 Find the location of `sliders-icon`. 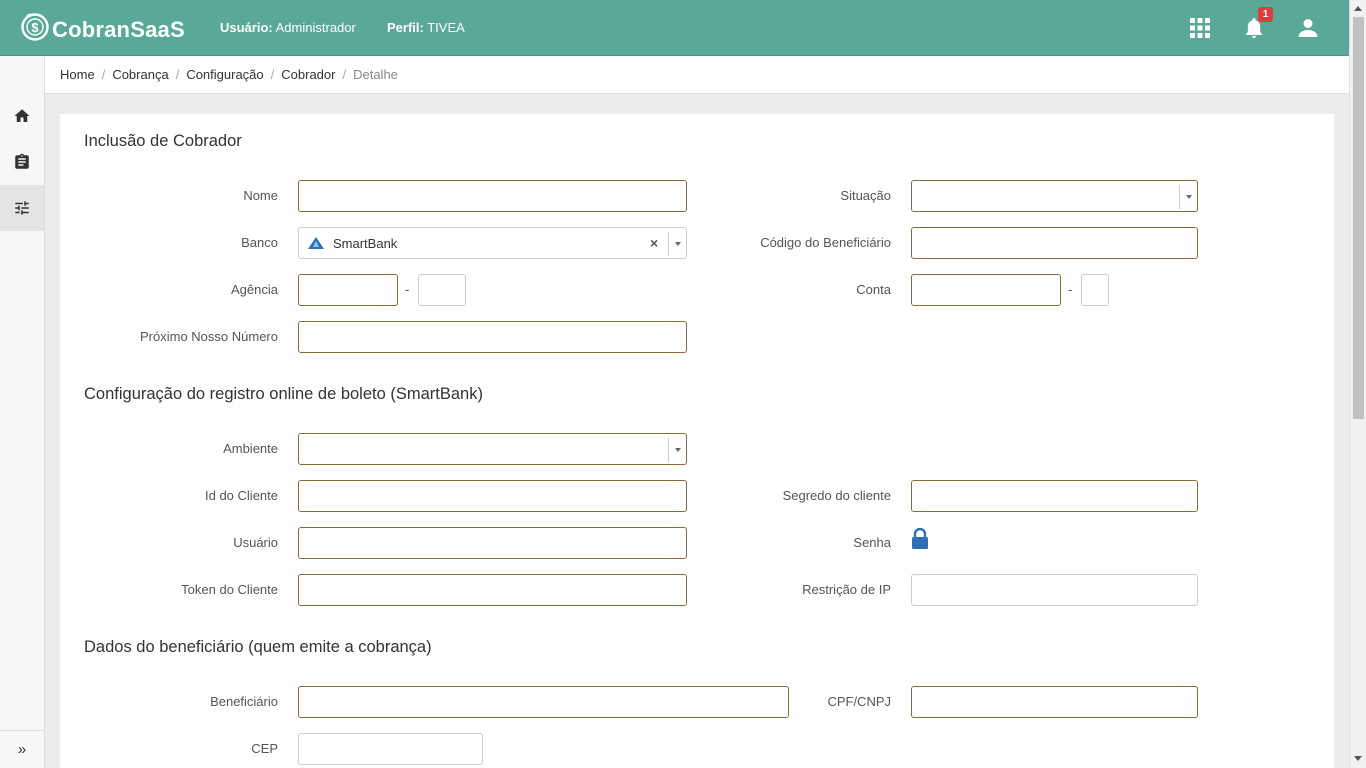

sliders-icon is located at coordinates (22, 208).